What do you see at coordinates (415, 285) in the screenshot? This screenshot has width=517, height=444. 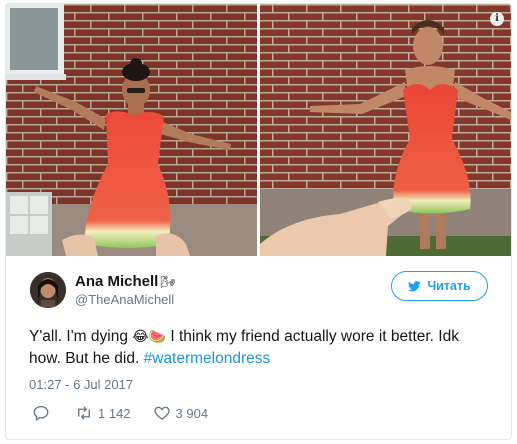 I see `twitter-bird-icon` at bounding box center [415, 285].